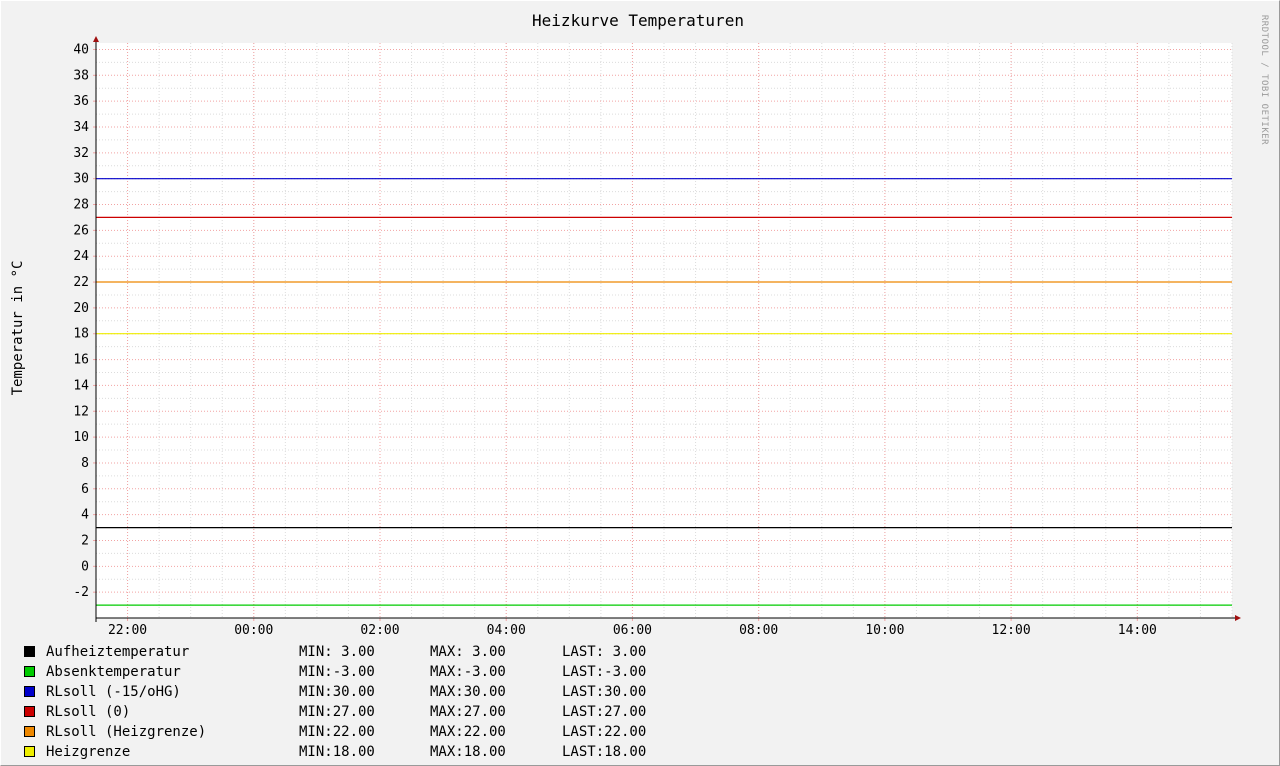 Image resolution: width=1280 pixels, height=766 pixels. Describe the element at coordinates (758, 630) in the screenshot. I see `x-tick-label: 08:00` at that location.